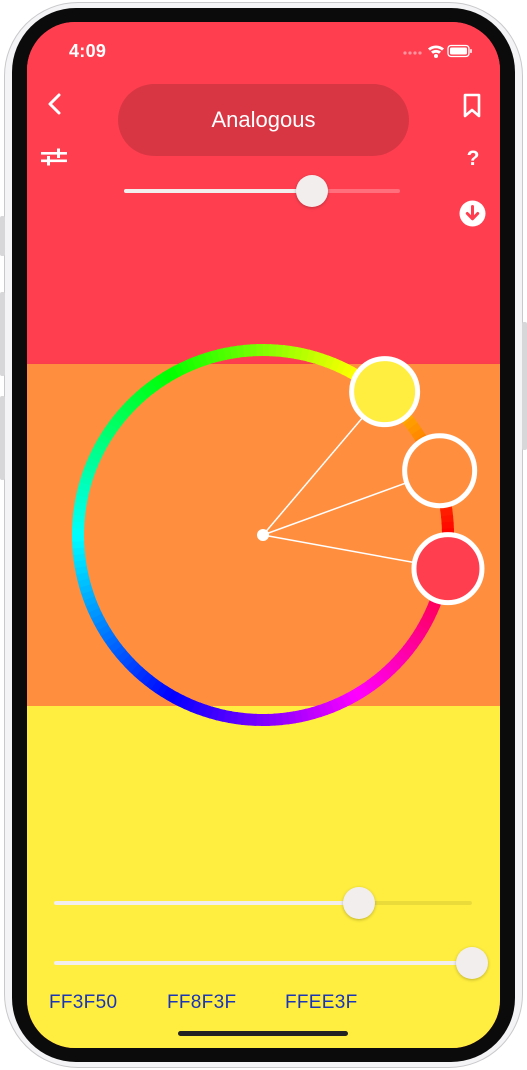 This screenshot has height=1070, width=527. Describe the element at coordinates (321, 1003) in the screenshot. I see `hex-code-3: FFEE3F` at that location.